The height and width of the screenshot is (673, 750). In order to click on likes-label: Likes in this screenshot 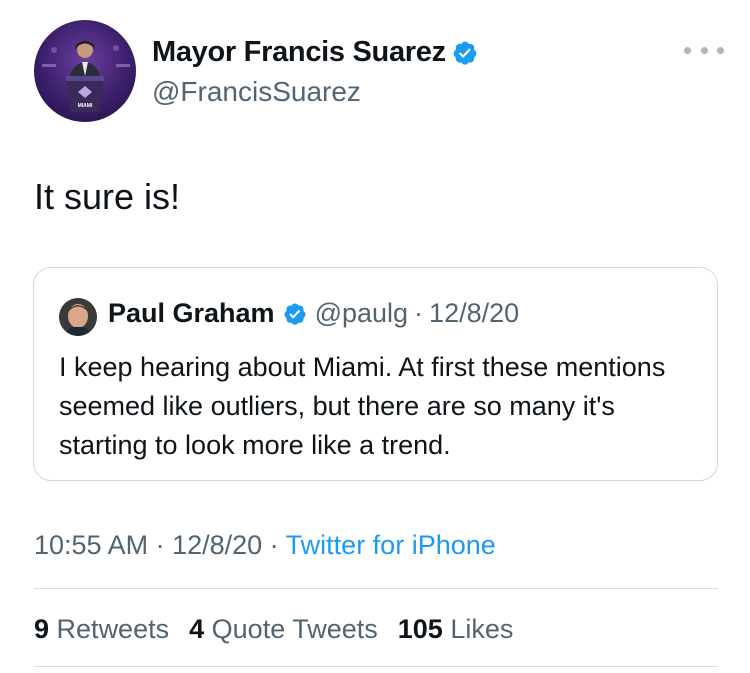, I will do `click(482, 629)`.